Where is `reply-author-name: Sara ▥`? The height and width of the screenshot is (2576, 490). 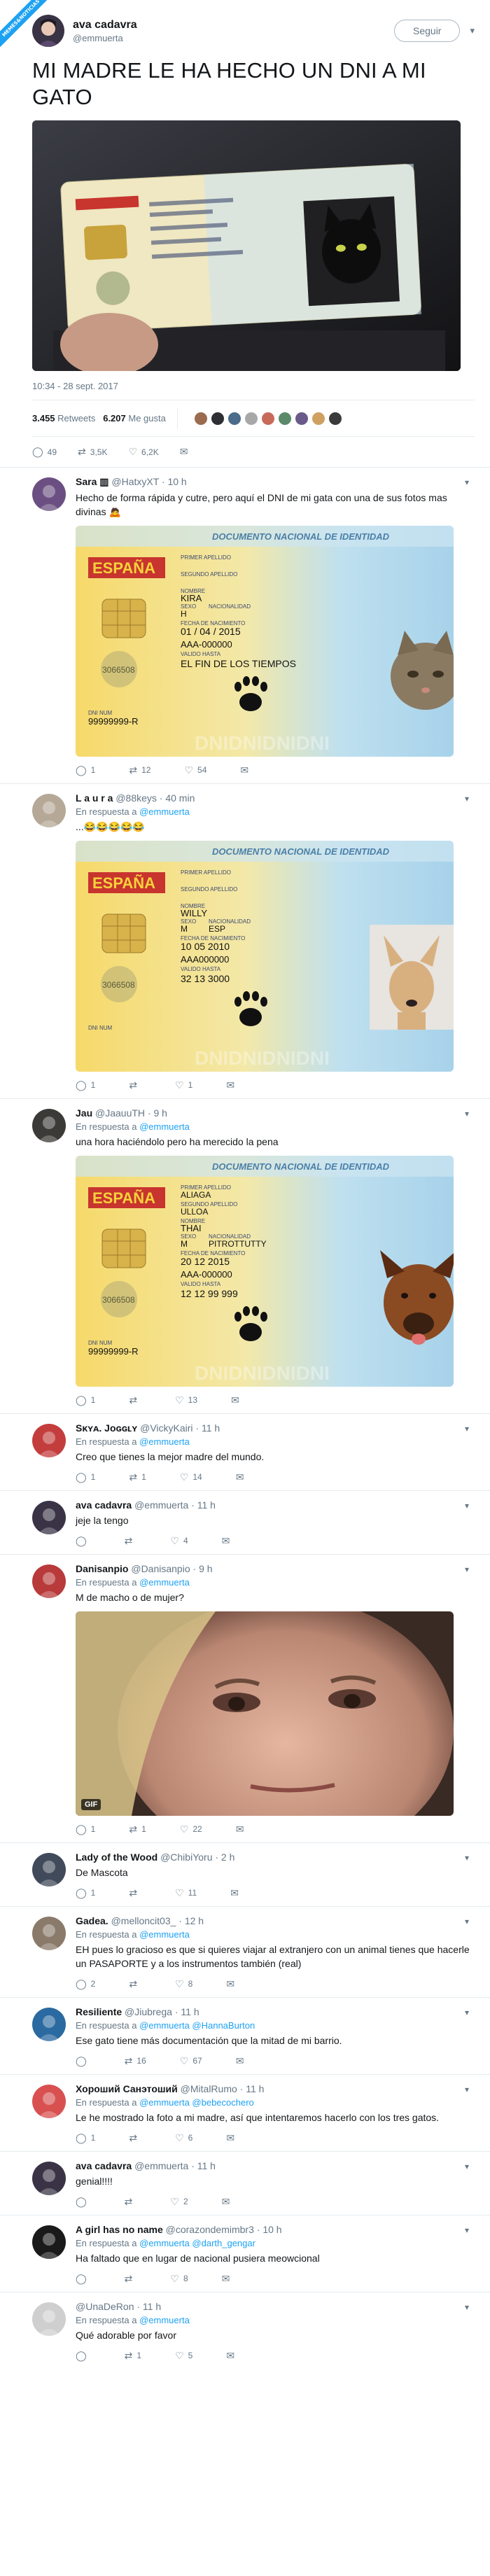
reply-author-name: Sara ▥ is located at coordinates (92, 481).